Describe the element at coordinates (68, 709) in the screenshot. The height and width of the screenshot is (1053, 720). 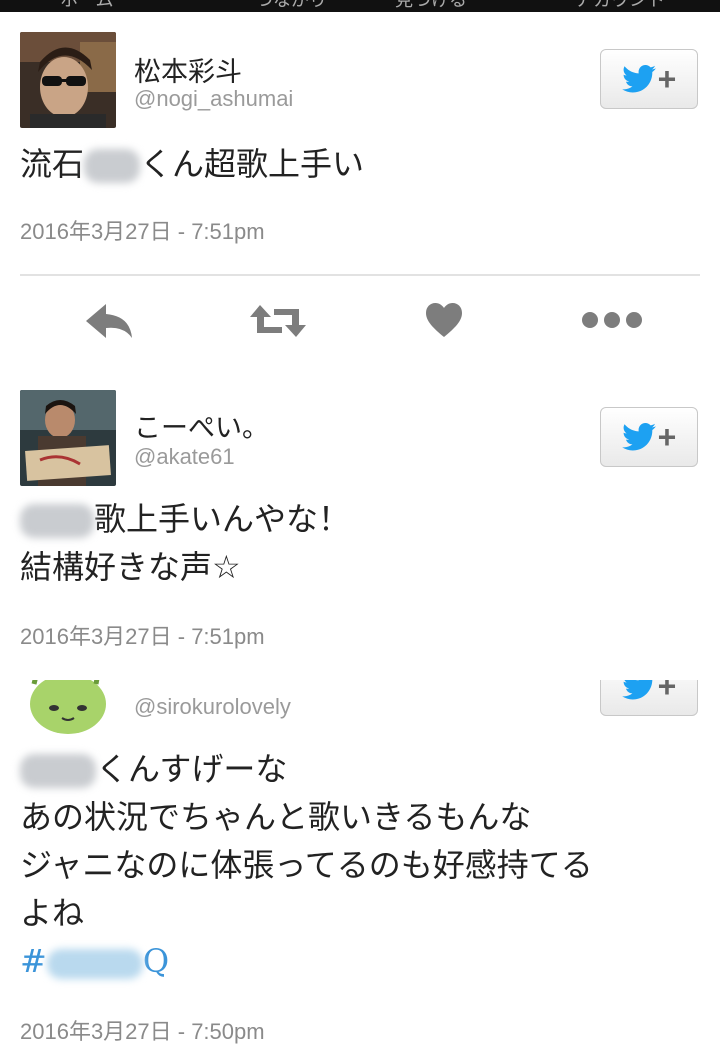
I see `avatar` at that location.